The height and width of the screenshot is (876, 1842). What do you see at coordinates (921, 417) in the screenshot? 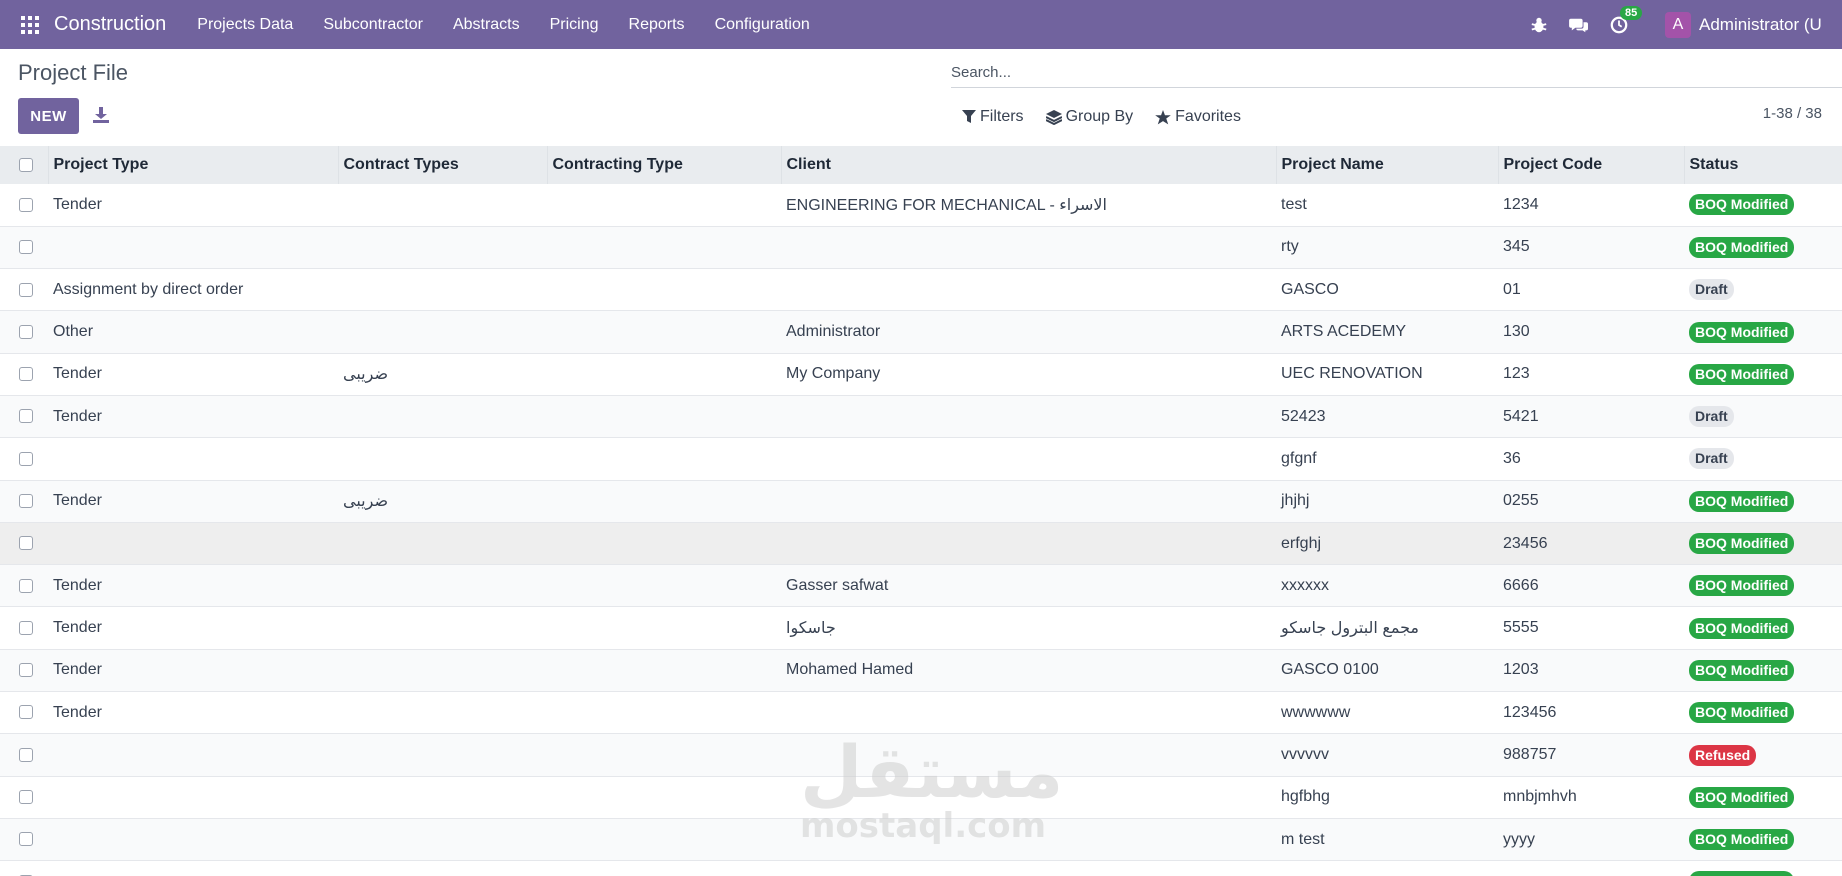
I see `table-row: Tender 52423 5421 Draft` at bounding box center [921, 417].